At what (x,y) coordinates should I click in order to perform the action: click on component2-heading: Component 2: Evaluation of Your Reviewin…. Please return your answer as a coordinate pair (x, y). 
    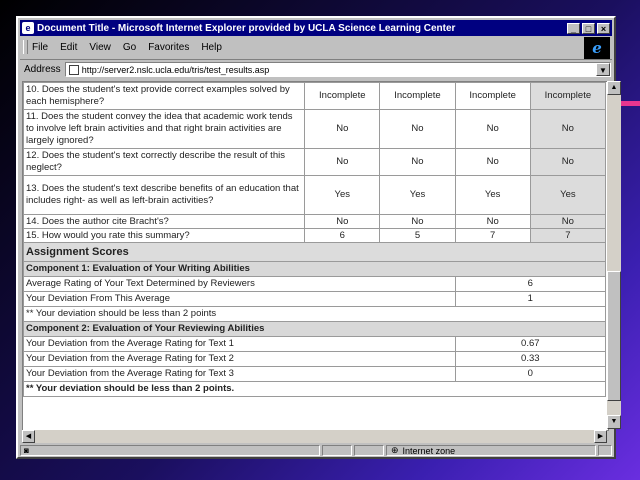
    Looking at the image, I should click on (314, 329).